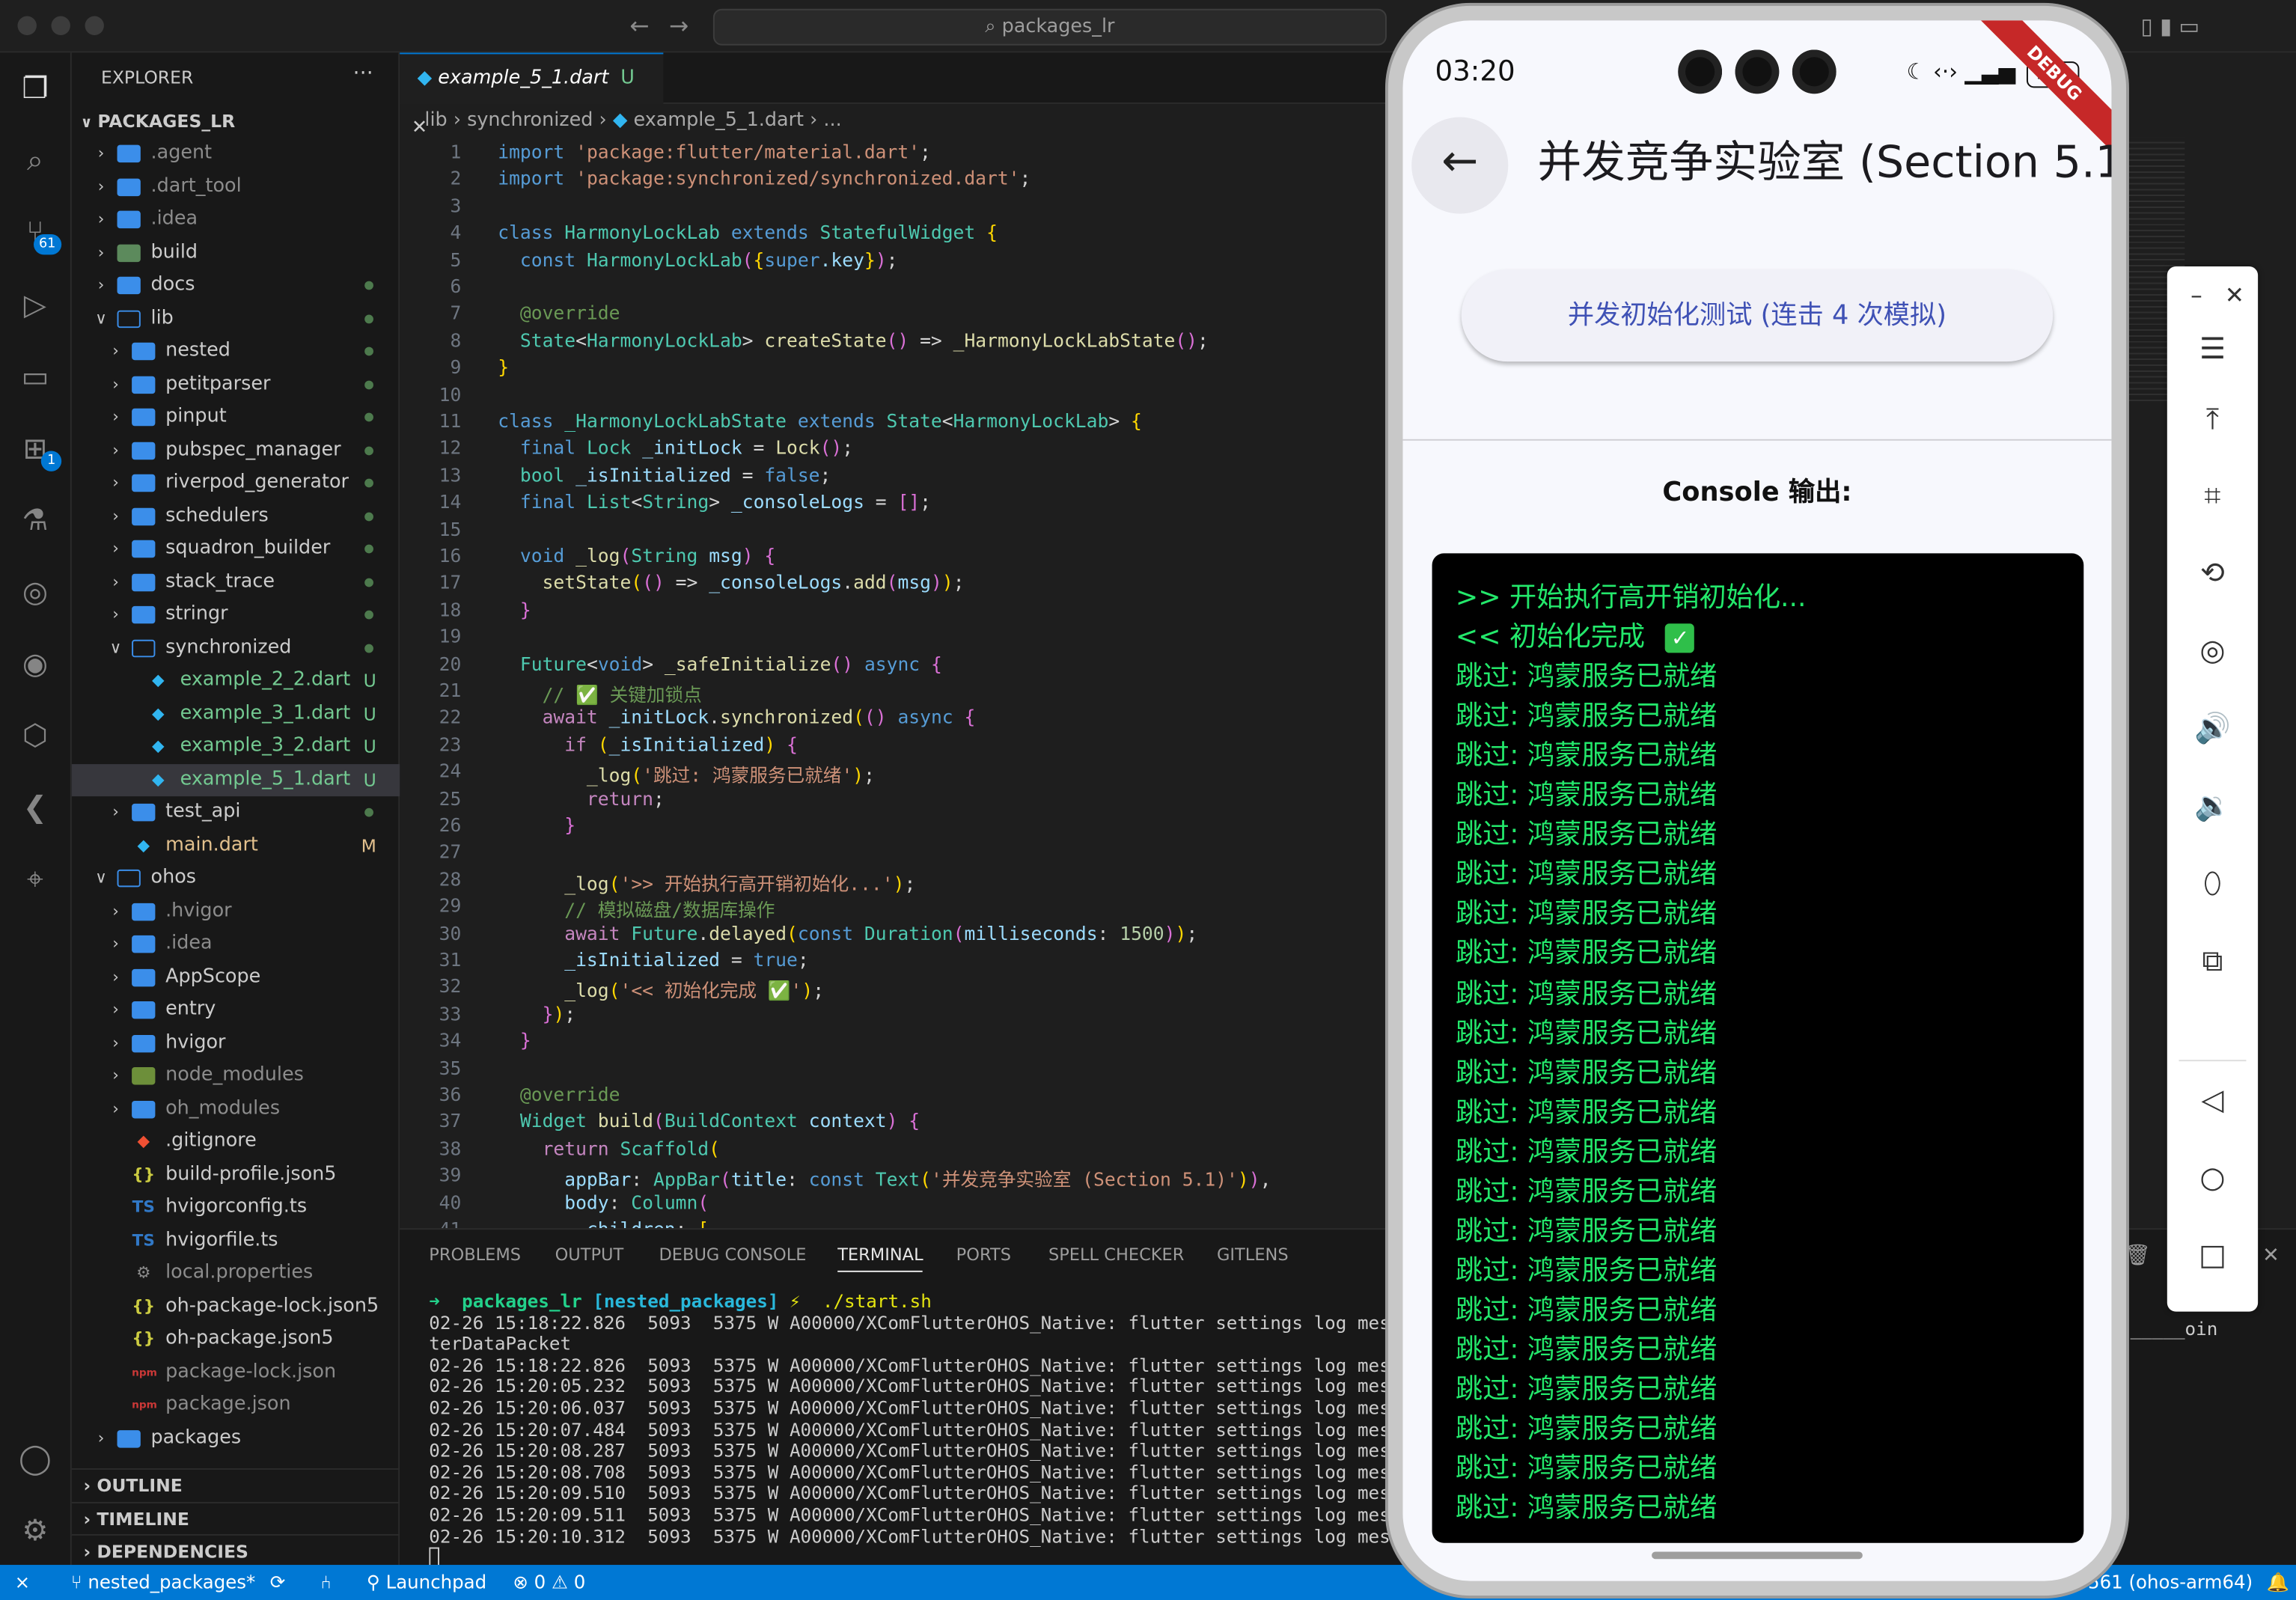  I want to click on panel-tab-problems: PROBLEMS, so click(475, 1255).